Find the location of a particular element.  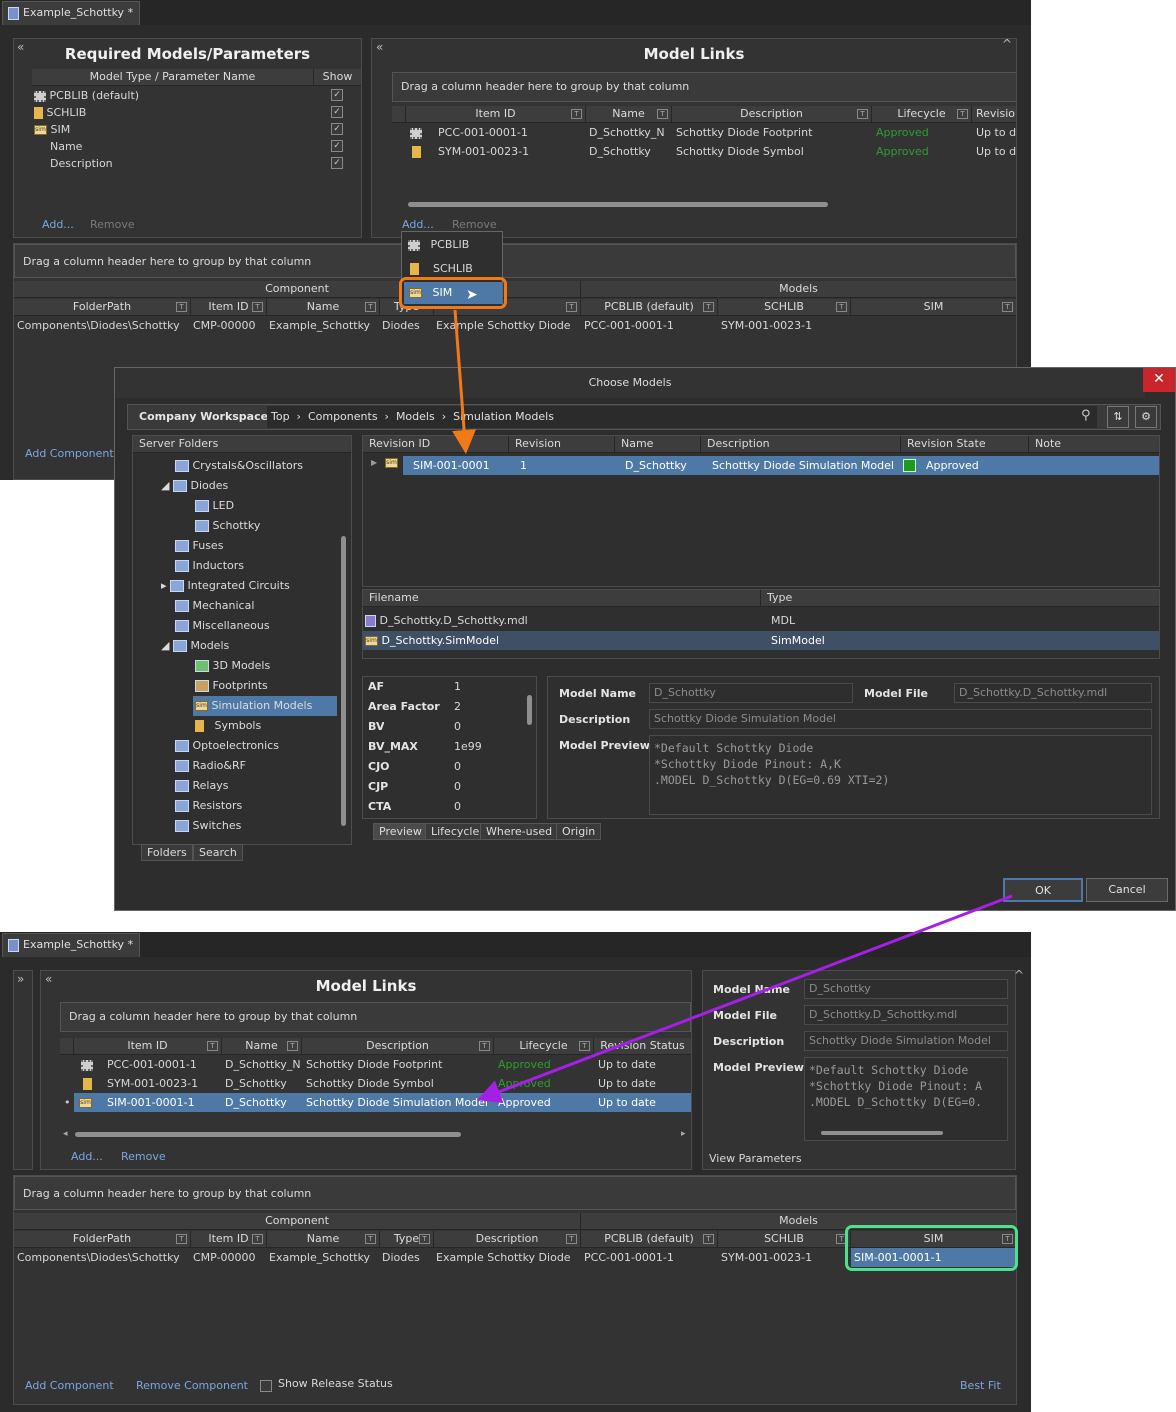

orange-arrow is located at coordinates (464, 381).